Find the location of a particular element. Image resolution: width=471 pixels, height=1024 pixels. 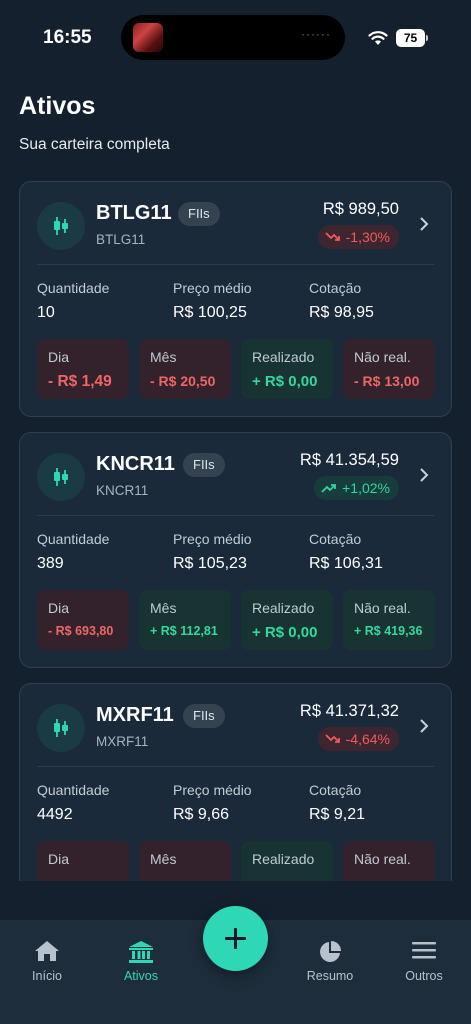

nav-item-summary: Resumo is located at coordinates (330, 960).